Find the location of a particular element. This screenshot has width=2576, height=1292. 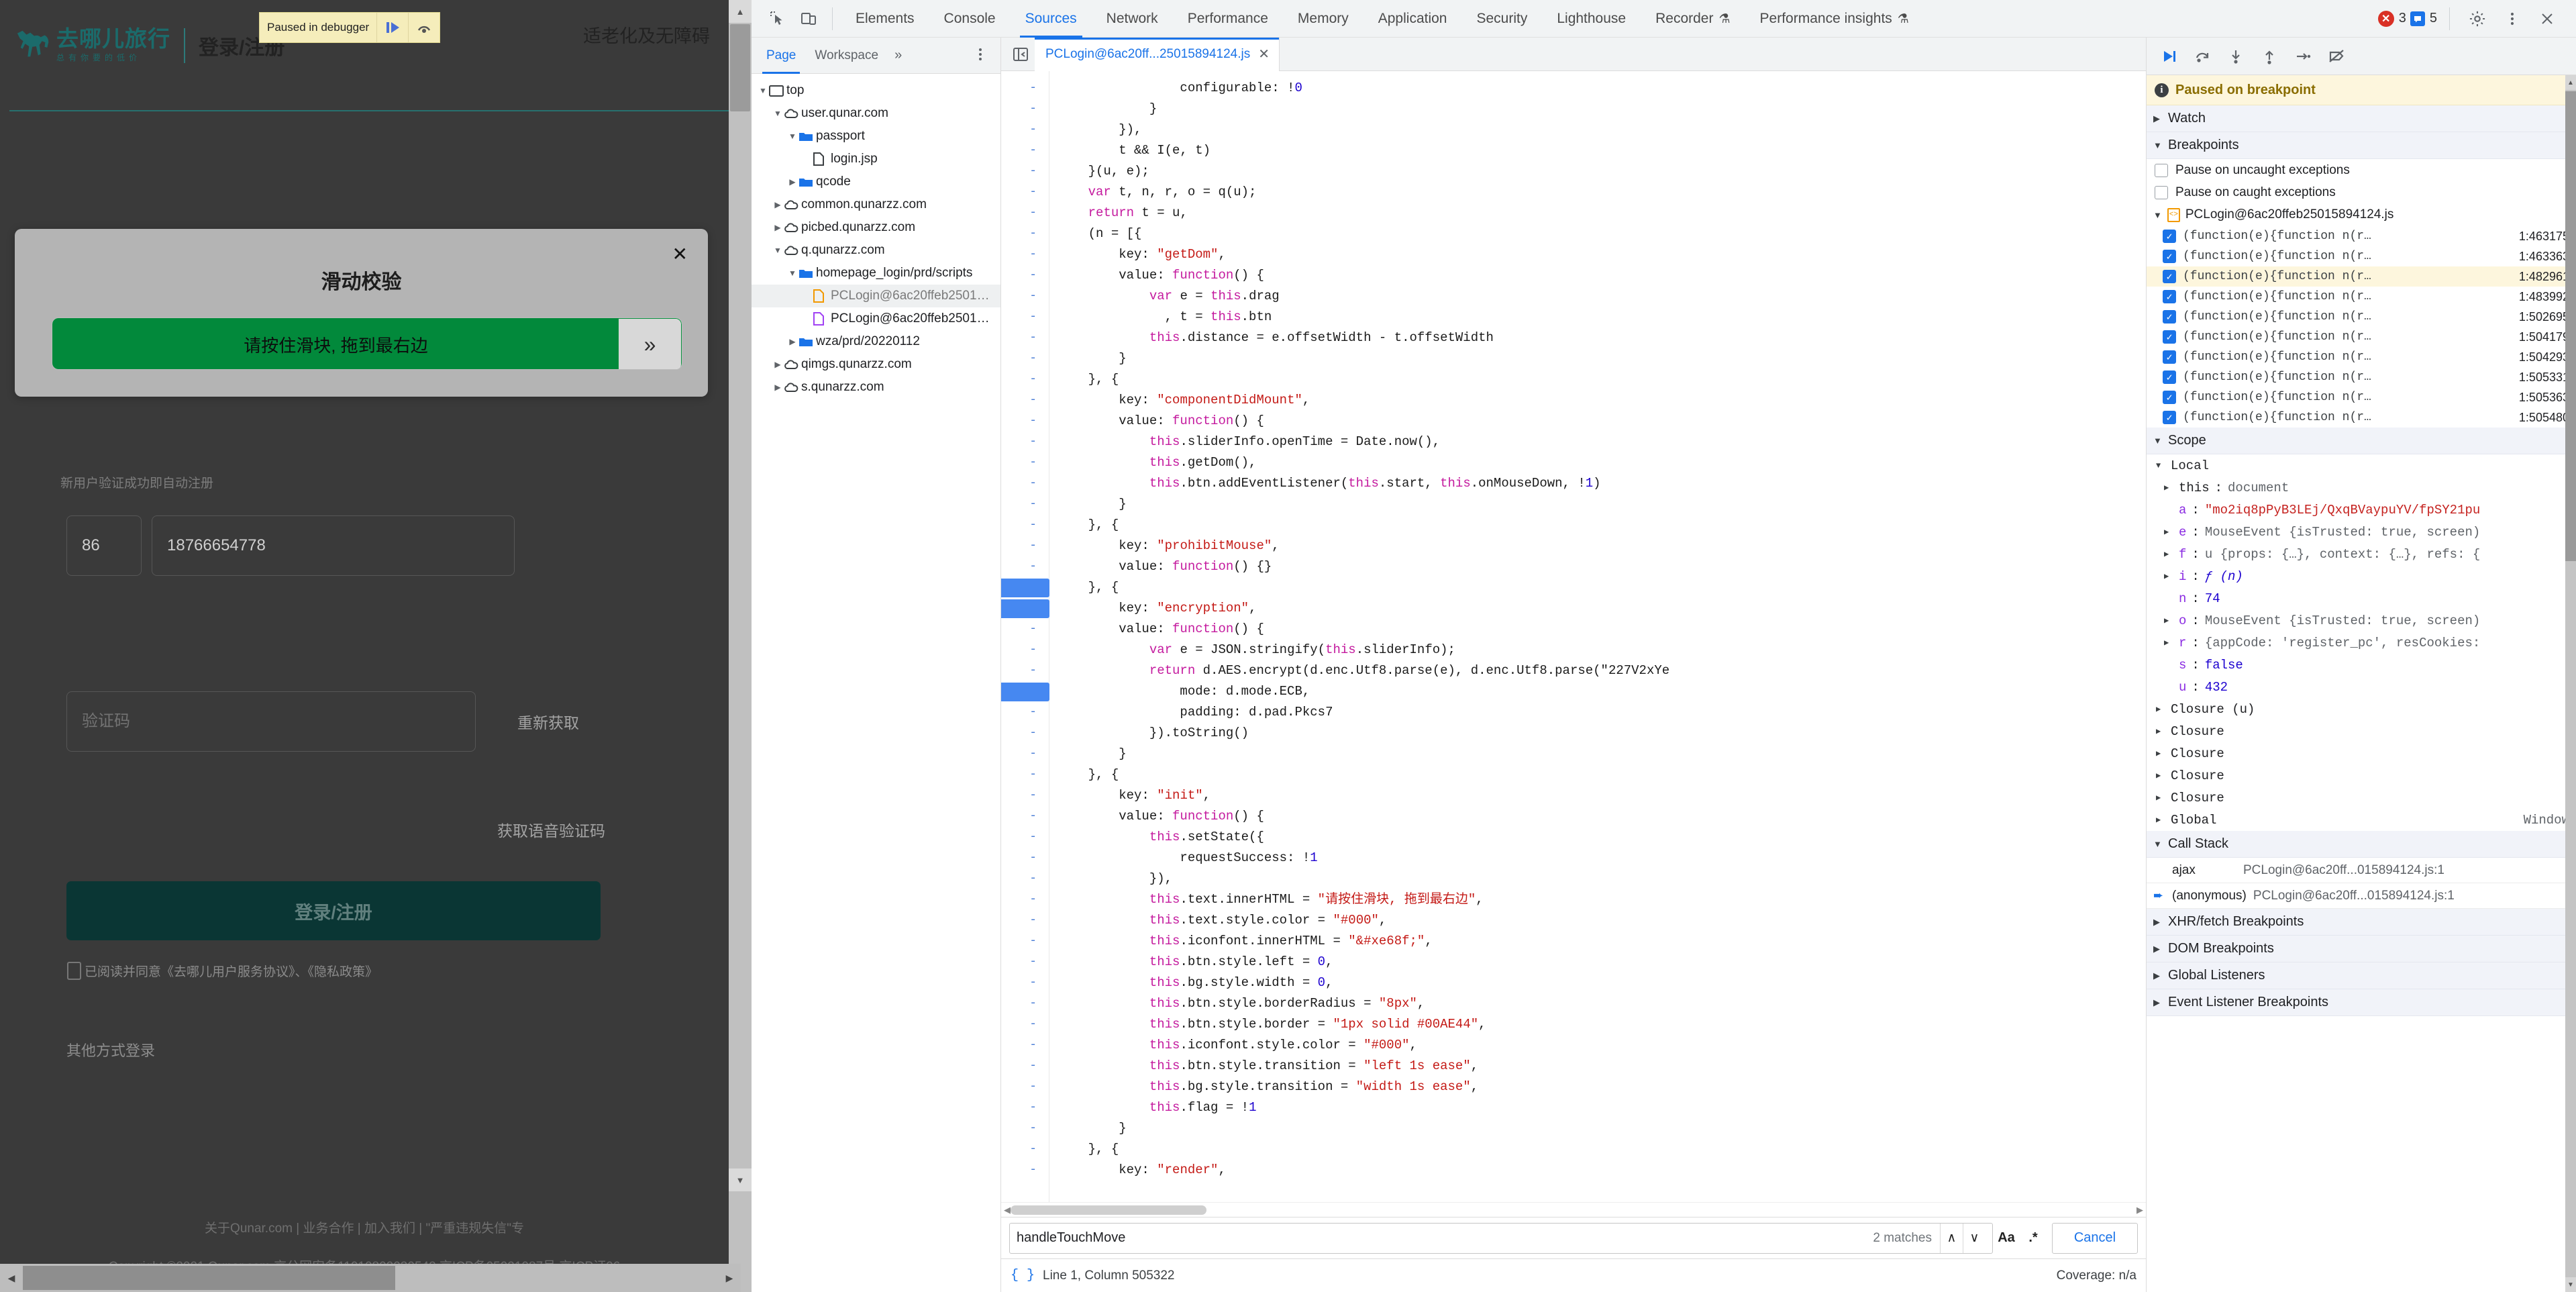

phone-number-input is located at coordinates (333, 546).